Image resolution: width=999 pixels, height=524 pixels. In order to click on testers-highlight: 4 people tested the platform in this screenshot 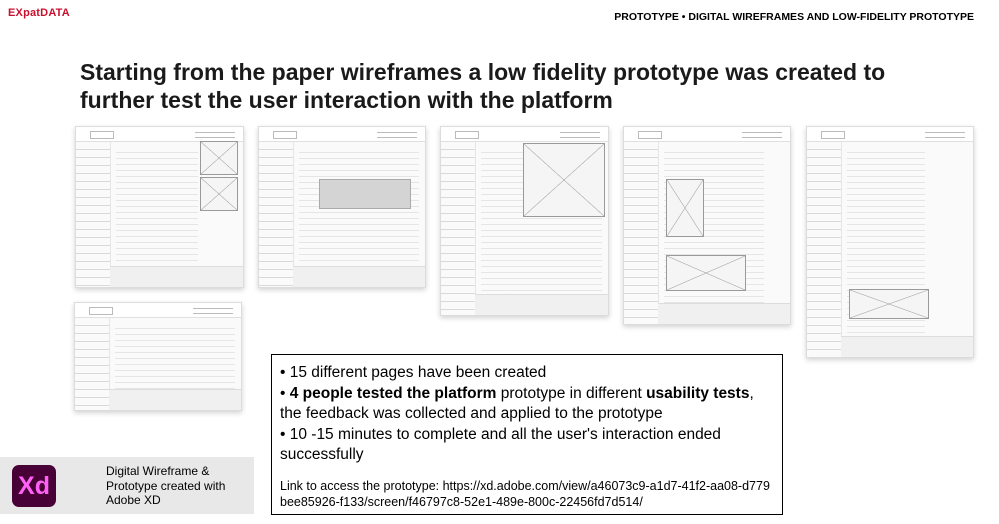, I will do `click(393, 393)`.